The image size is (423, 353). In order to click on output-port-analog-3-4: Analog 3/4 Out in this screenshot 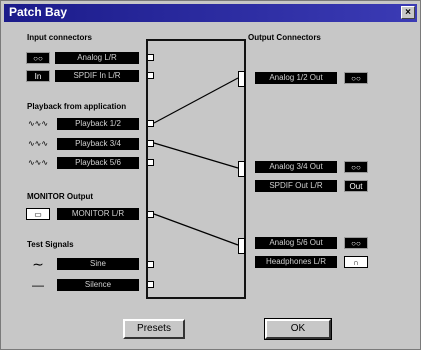, I will do `click(296, 167)`.